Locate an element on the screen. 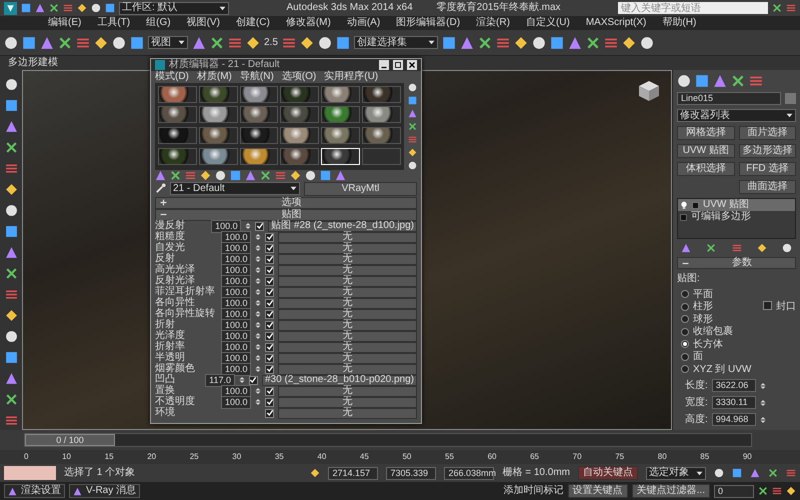  menu-item: 帮助(H) is located at coordinates (679, 23).